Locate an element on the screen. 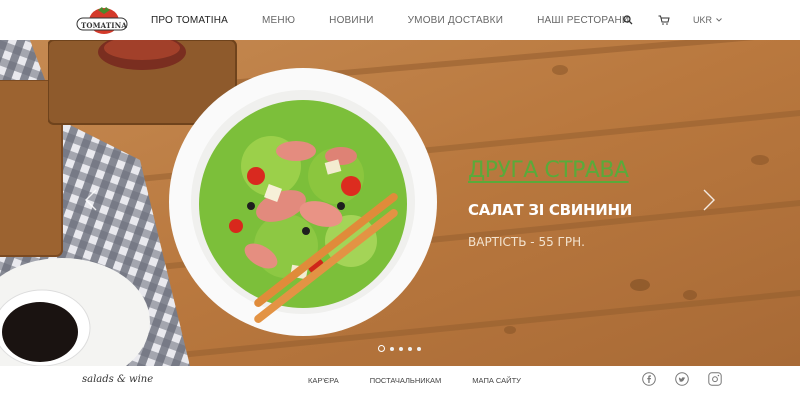  footer-link-career: КАР'ЄРА is located at coordinates (323, 380).